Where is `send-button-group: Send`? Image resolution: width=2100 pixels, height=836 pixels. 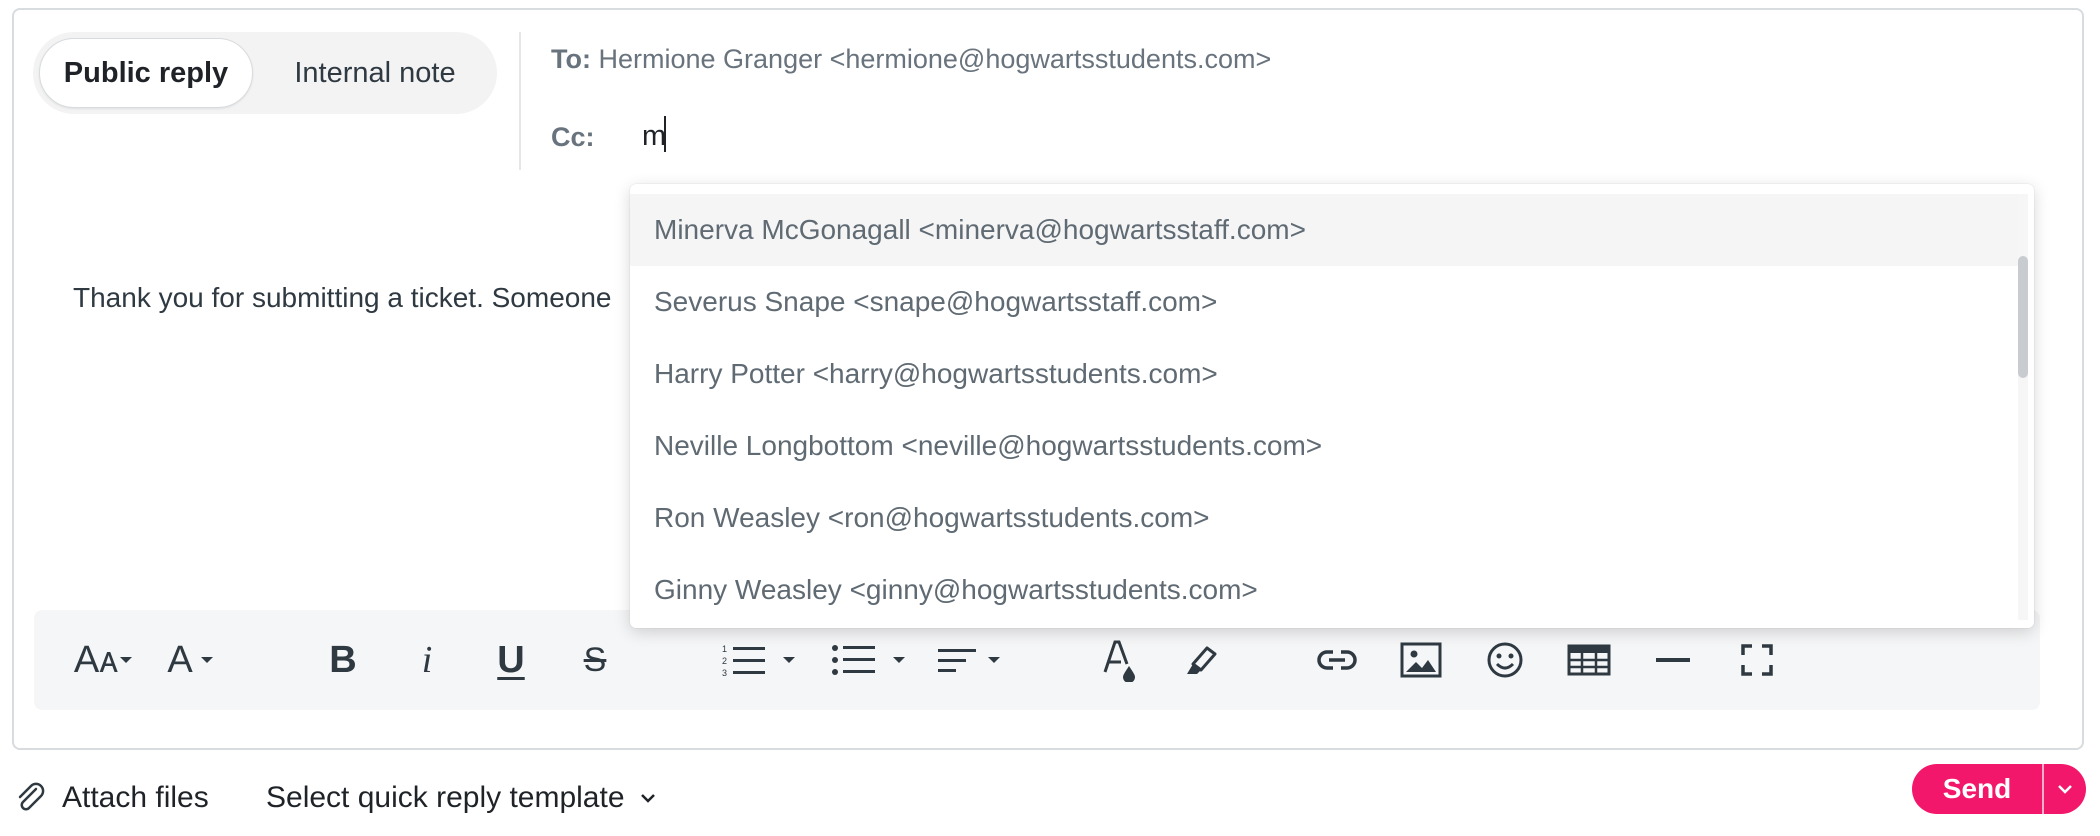
send-button-group: Send is located at coordinates (1999, 789).